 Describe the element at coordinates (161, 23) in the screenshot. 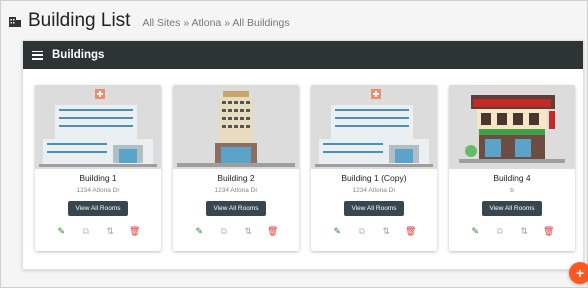

I see `breadcrumb-all-sites: All Sites` at that location.